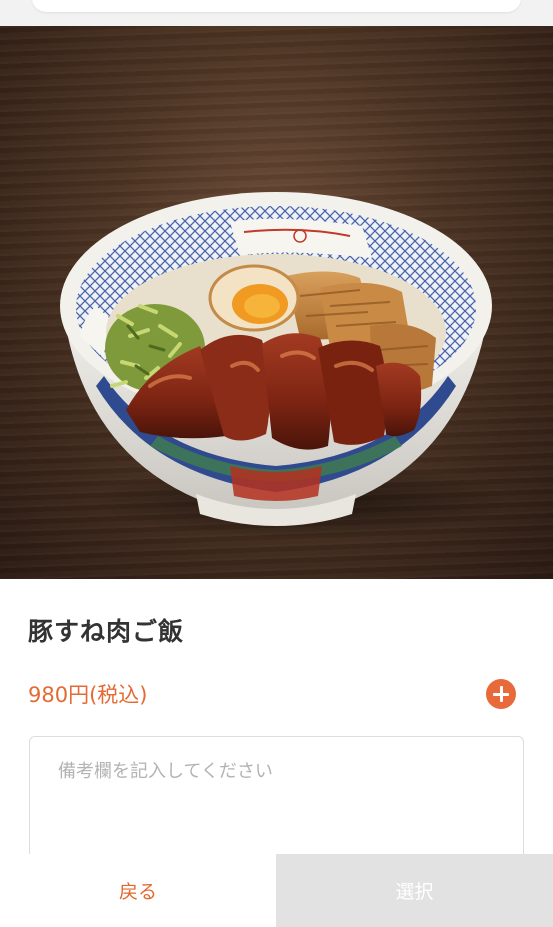 The width and height of the screenshot is (553, 927). I want to click on item-title: 豚すね肉ご飯, so click(106, 631).